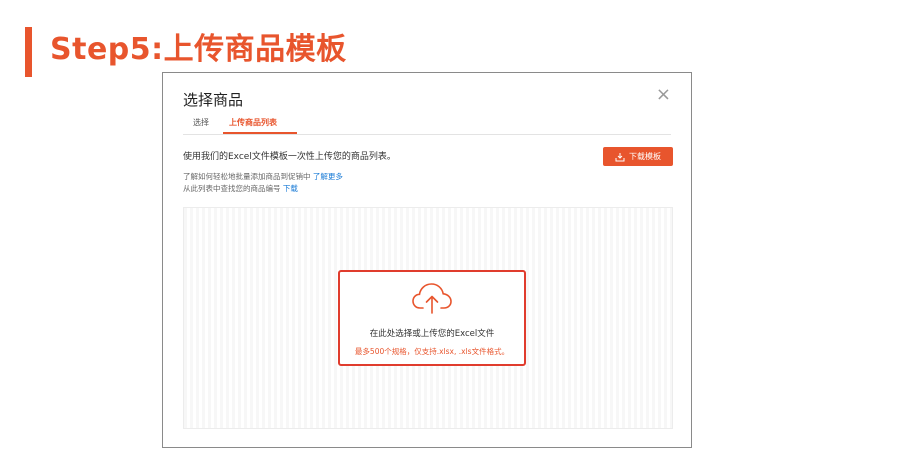 Image resolution: width=916 pixels, height=458 pixels. What do you see at coordinates (260, 133) in the screenshot?
I see `active-tab-underline` at bounding box center [260, 133].